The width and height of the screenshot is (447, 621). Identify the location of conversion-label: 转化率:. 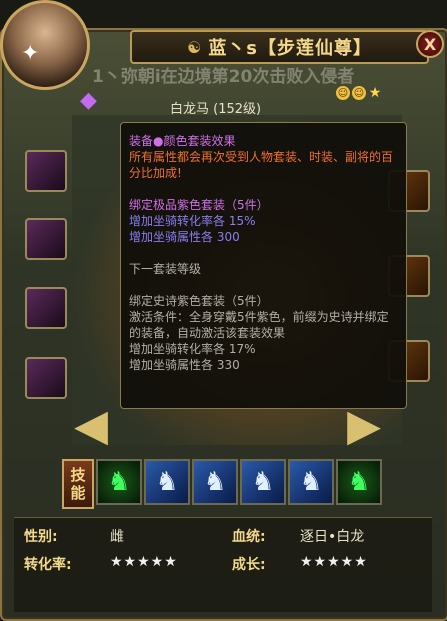
(48, 565).